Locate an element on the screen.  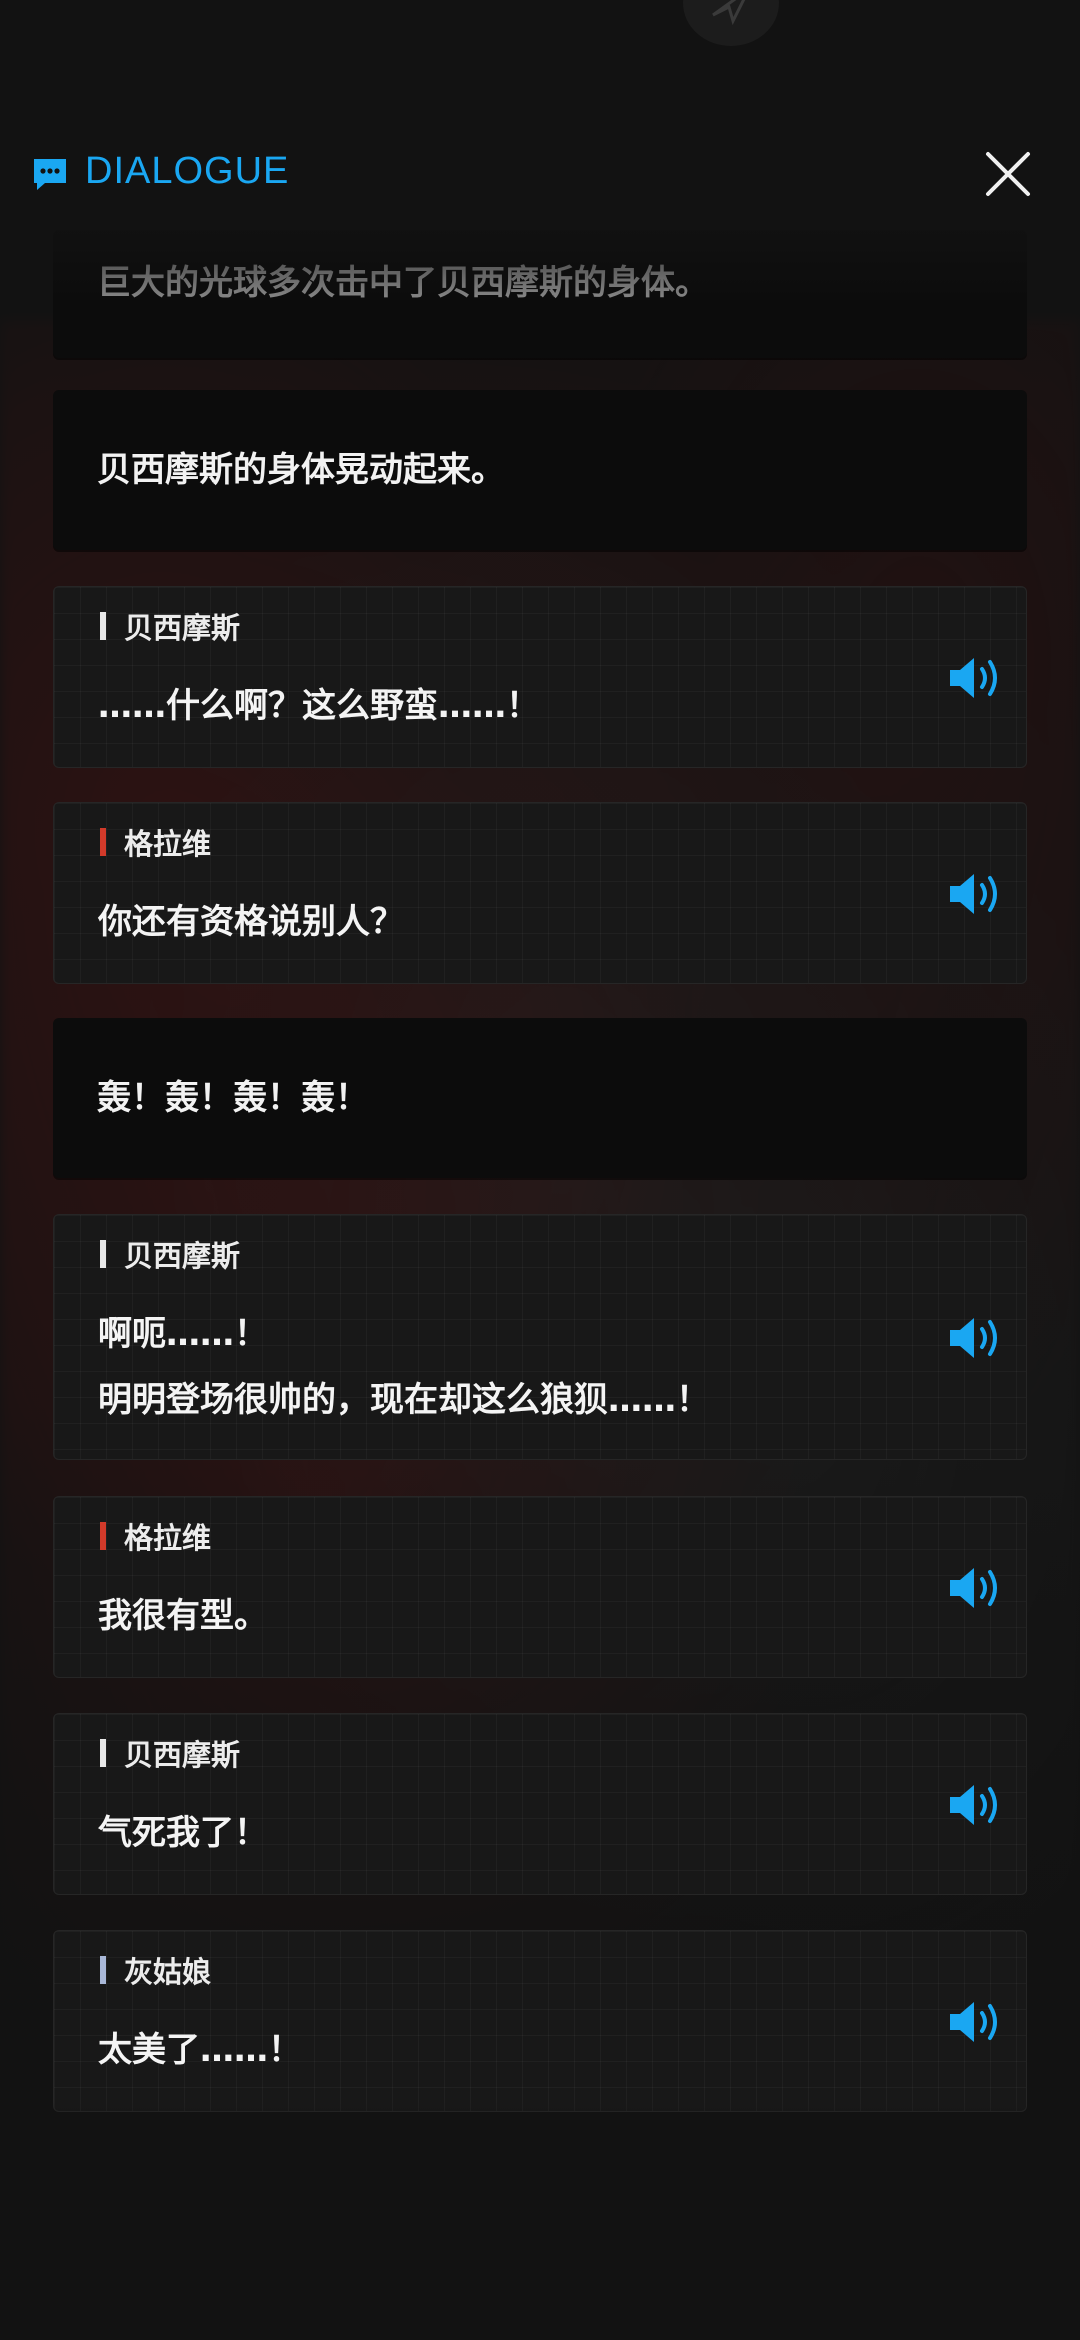
page-title: DIALOGUE is located at coordinates (187, 171).